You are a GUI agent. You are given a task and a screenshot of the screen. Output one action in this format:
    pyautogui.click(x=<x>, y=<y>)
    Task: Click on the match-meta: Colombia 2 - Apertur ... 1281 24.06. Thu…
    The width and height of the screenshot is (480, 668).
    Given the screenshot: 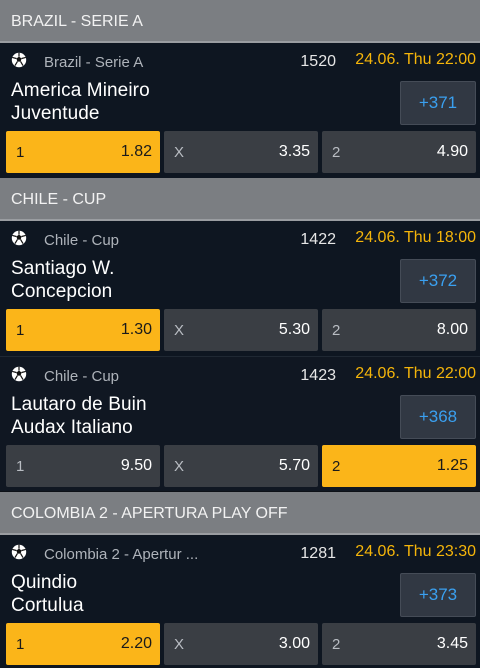 What is the action you would take?
    pyautogui.click(x=240, y=552)
    